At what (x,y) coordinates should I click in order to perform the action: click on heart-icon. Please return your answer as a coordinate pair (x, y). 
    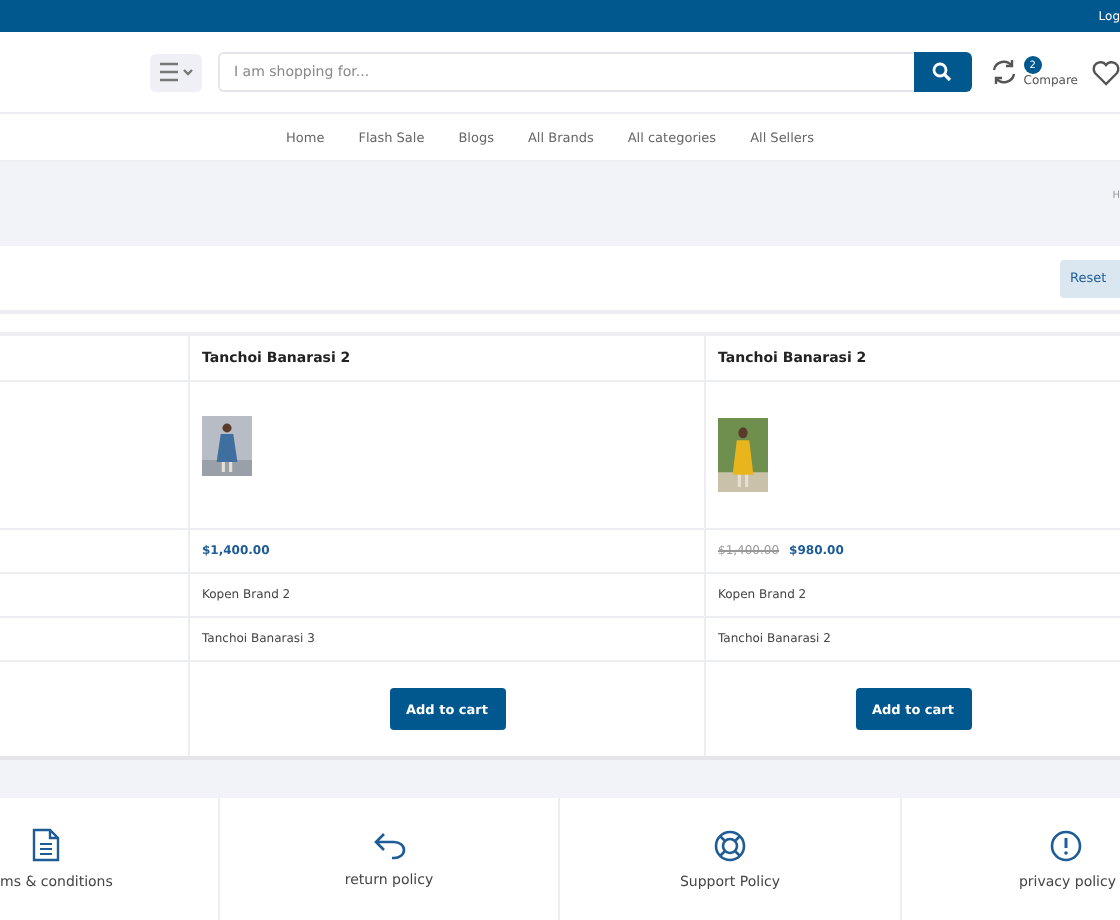
    Looking at the image, I should click on (1106, 72).